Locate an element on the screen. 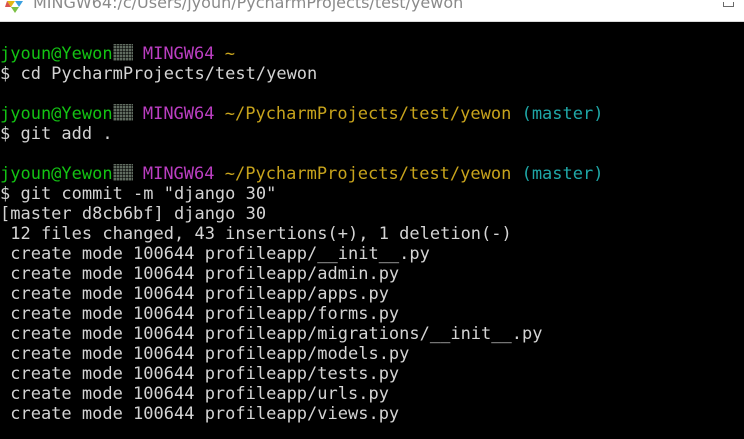  prompt-path: ~ is located at coordinates (229, 54).